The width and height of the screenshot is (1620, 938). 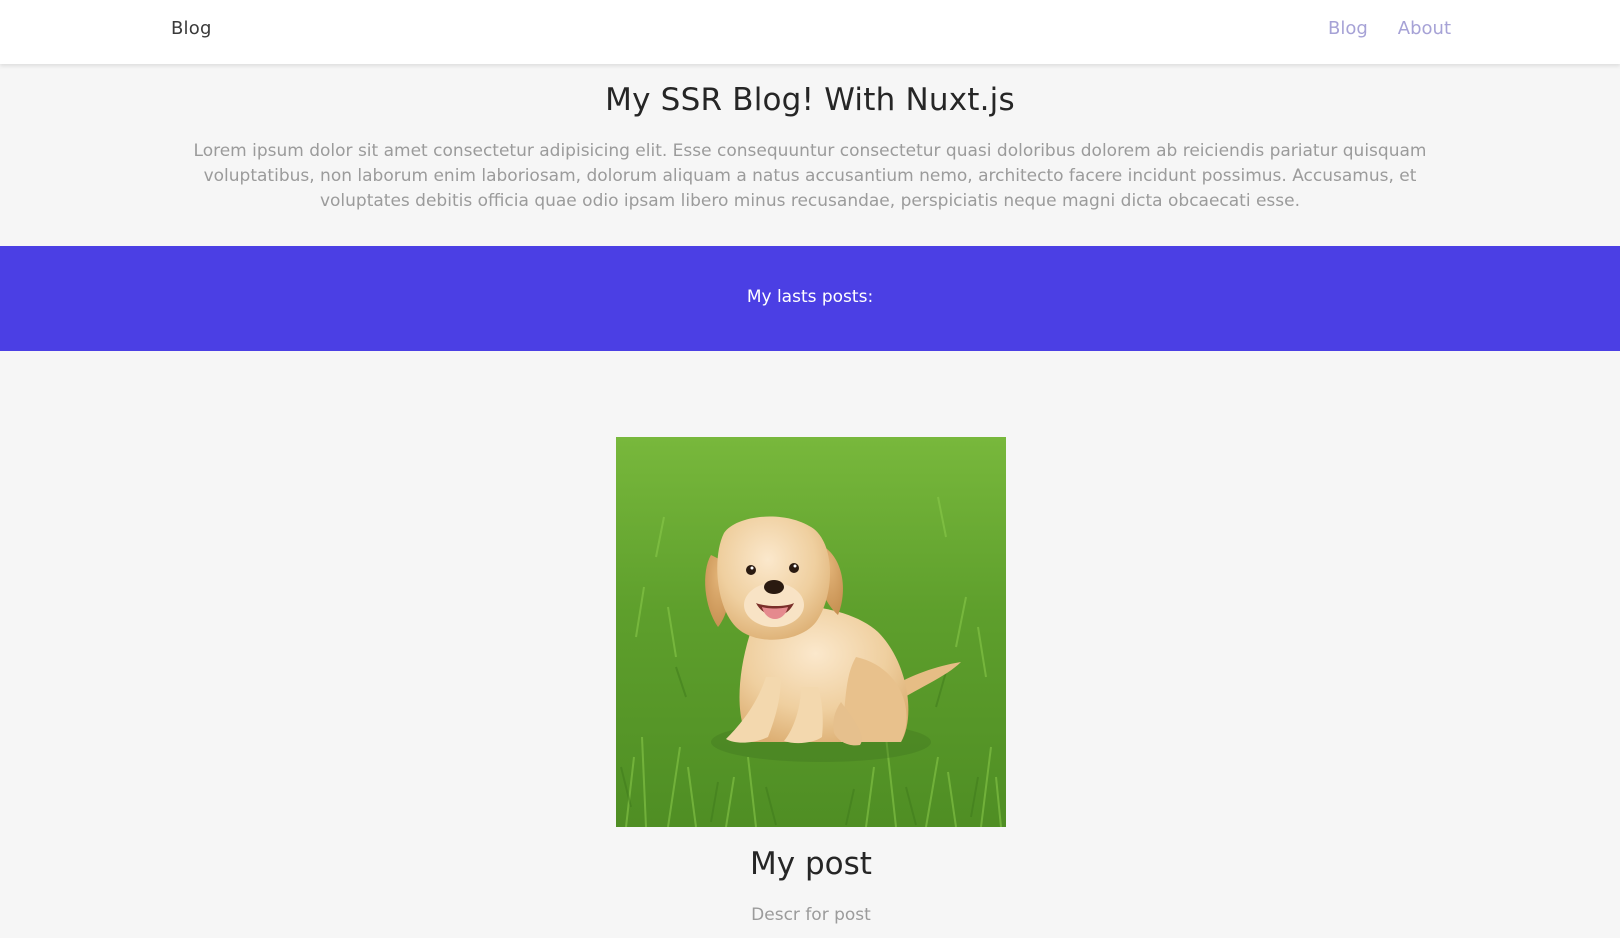 I want to click on post-thumbnail-puppy-image, so click(x=811, y=632).